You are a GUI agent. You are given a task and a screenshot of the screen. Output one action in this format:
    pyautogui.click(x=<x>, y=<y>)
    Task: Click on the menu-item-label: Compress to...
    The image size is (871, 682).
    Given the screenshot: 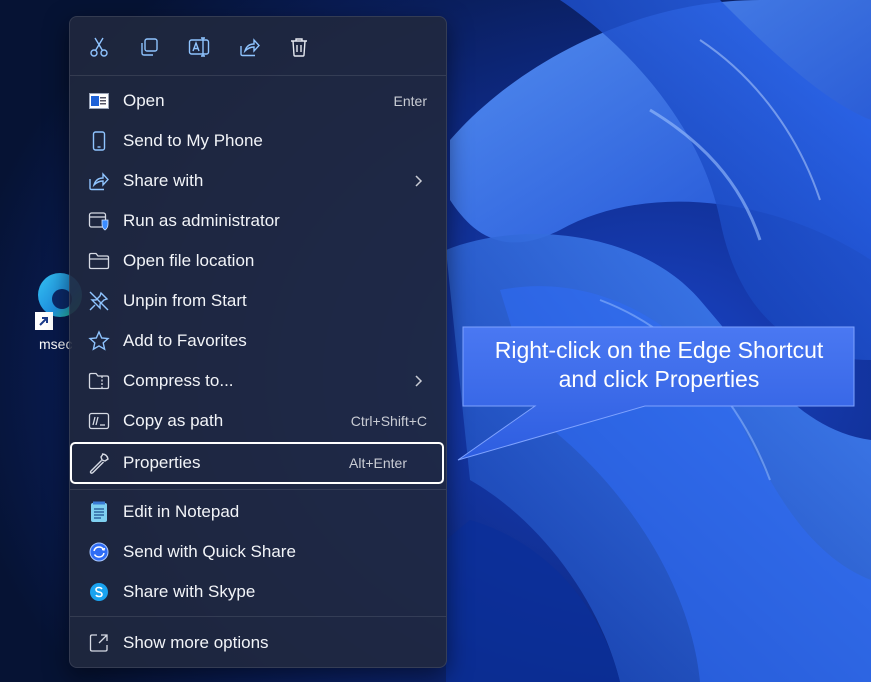 What is the action you would take?
    pyautogui.click(x=178, y=380)
    